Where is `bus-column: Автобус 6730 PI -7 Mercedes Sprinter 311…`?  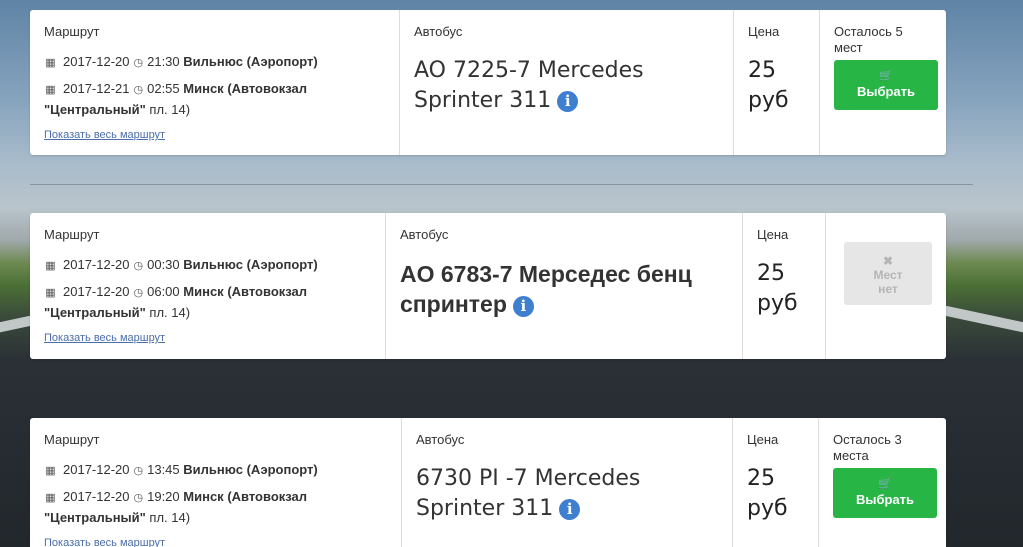 bus-column: Автобус 6730 PI -7 Mercedes Sprinter 311… is located at coordinates (566, 482).